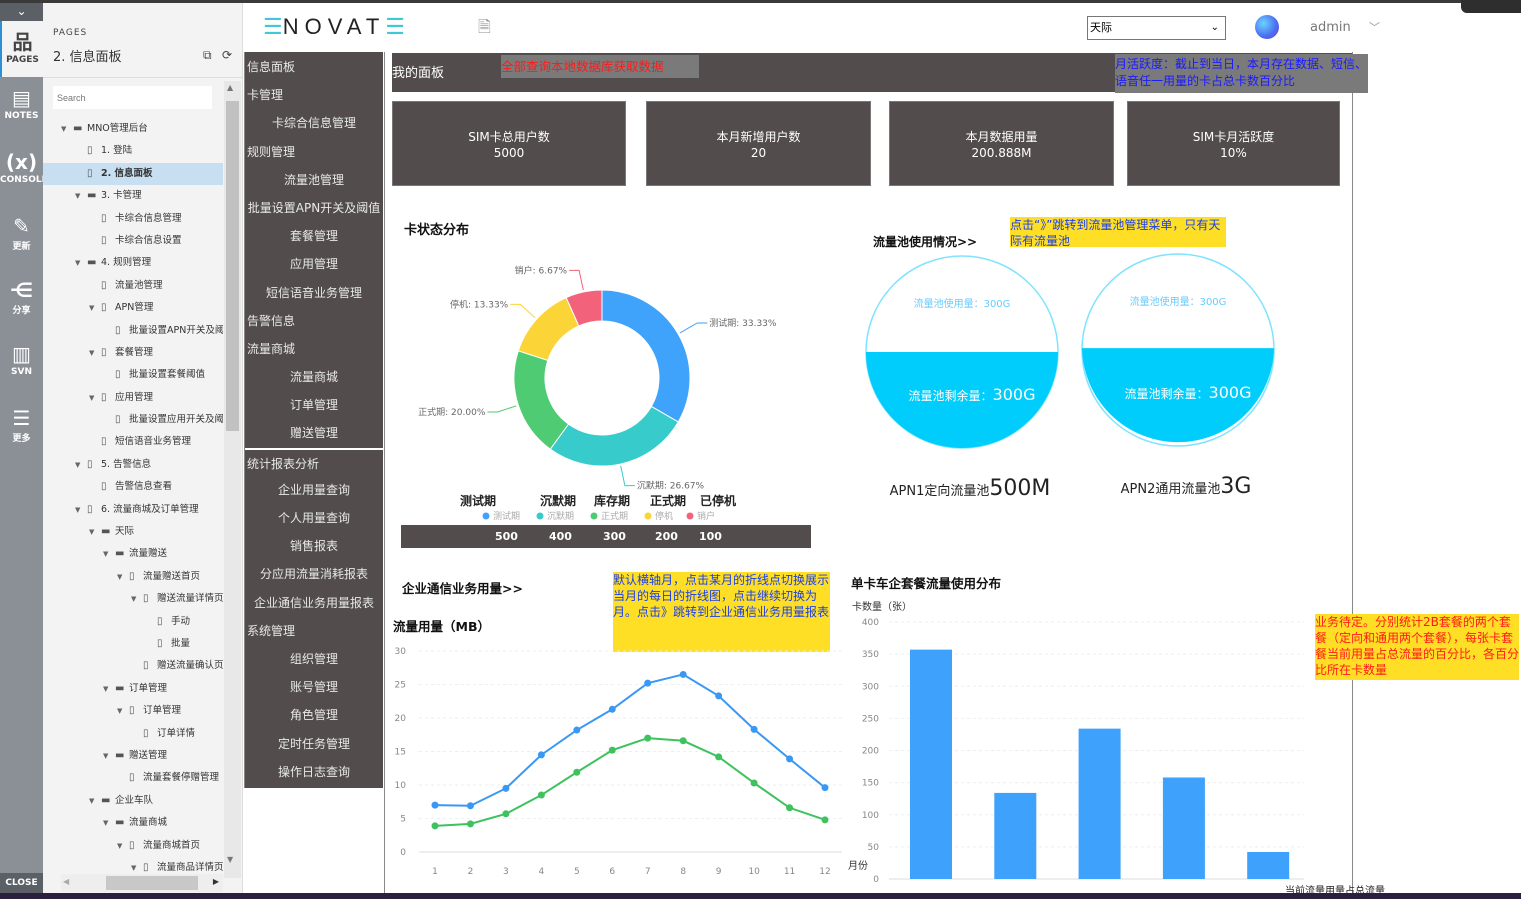 The height and width of the screenshot is (899, 1521). Describe the element at coordinates (314, 772) in the screenshot. I see `nav-item: 操作日志查询` at that location.